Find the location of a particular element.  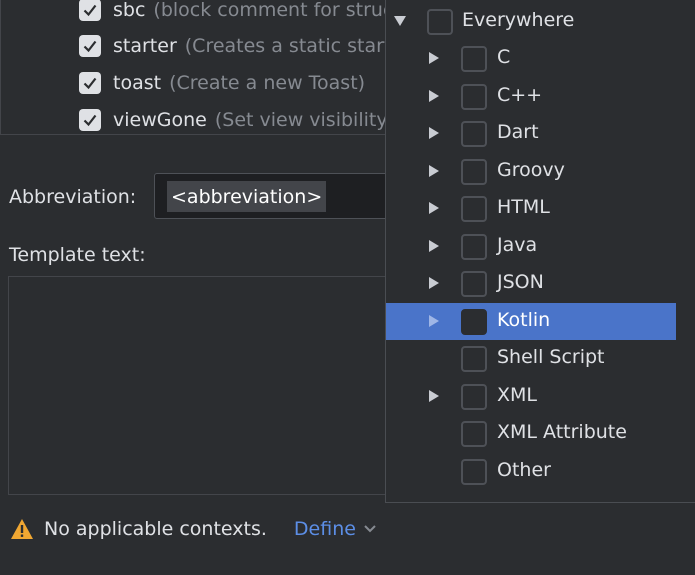

context-label: Java is located at coordinates (517, 245).